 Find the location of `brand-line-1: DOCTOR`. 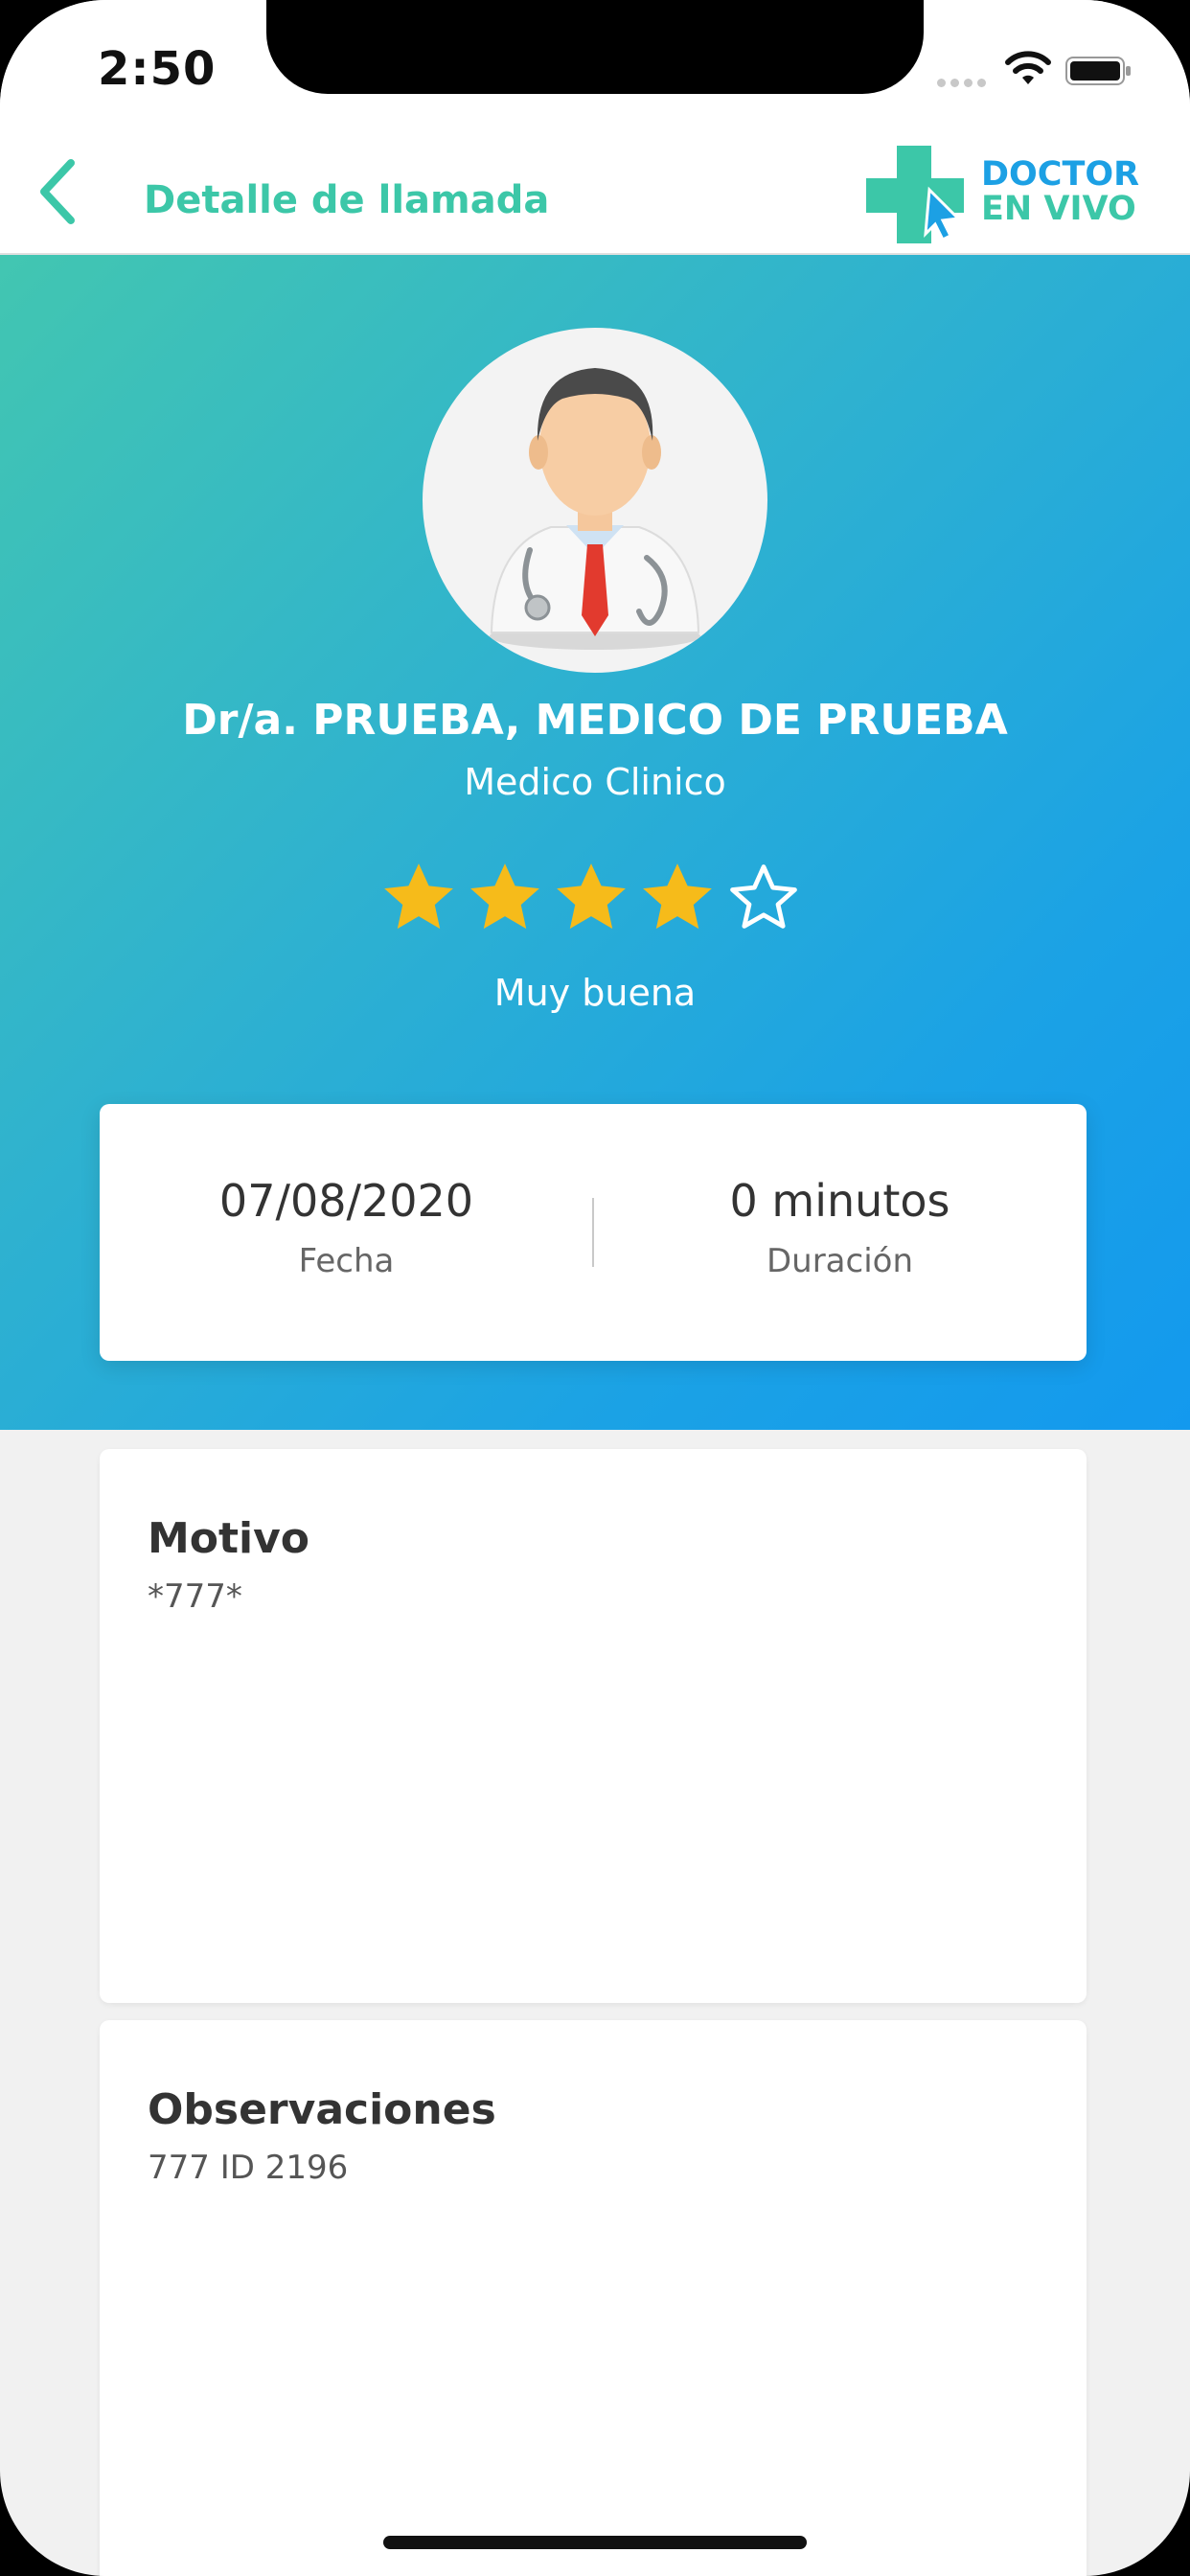

brand-line-1: DOCTOR is located at coordinates (1061, 174).